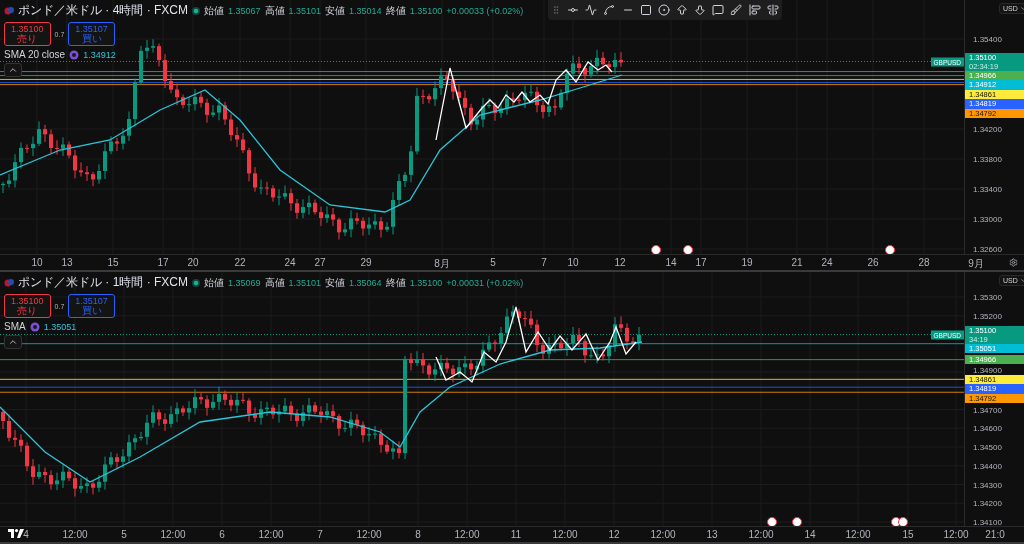  I want to click on symbol-title: ポンド／米ドル · 1時間 · FXCM, so click(103, 282).